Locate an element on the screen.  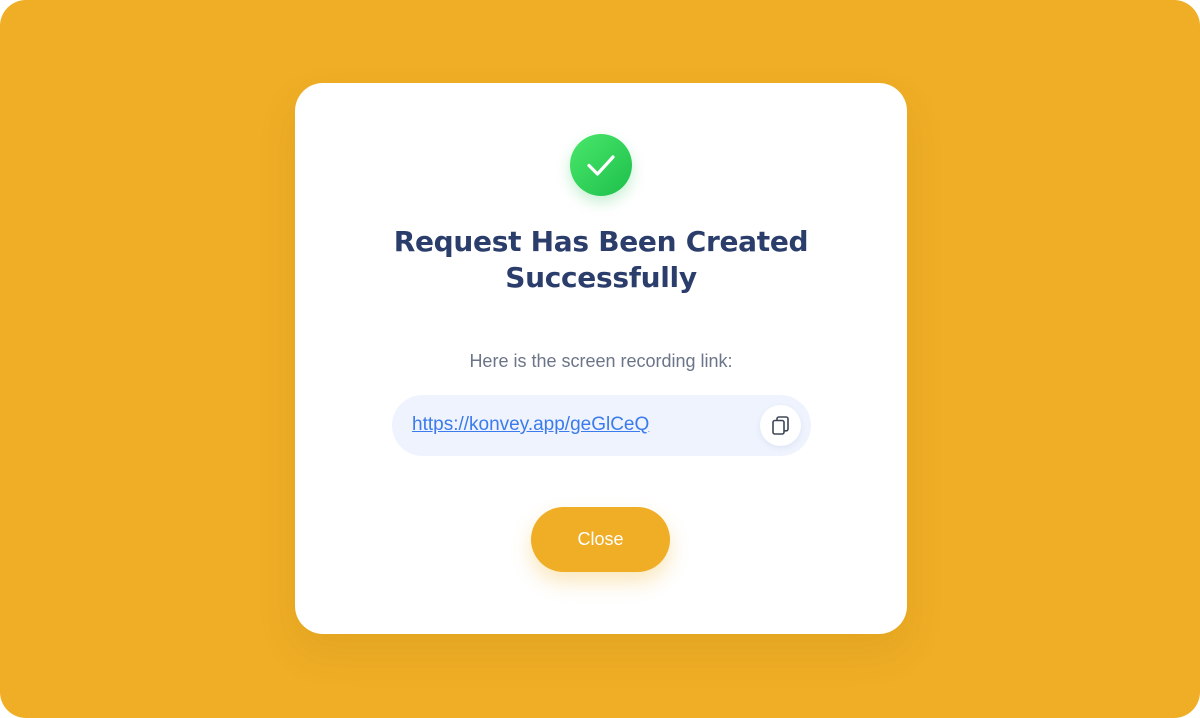
recording-link: https://konvey.app/geGlCeQ is located at coordinates (530, 425).